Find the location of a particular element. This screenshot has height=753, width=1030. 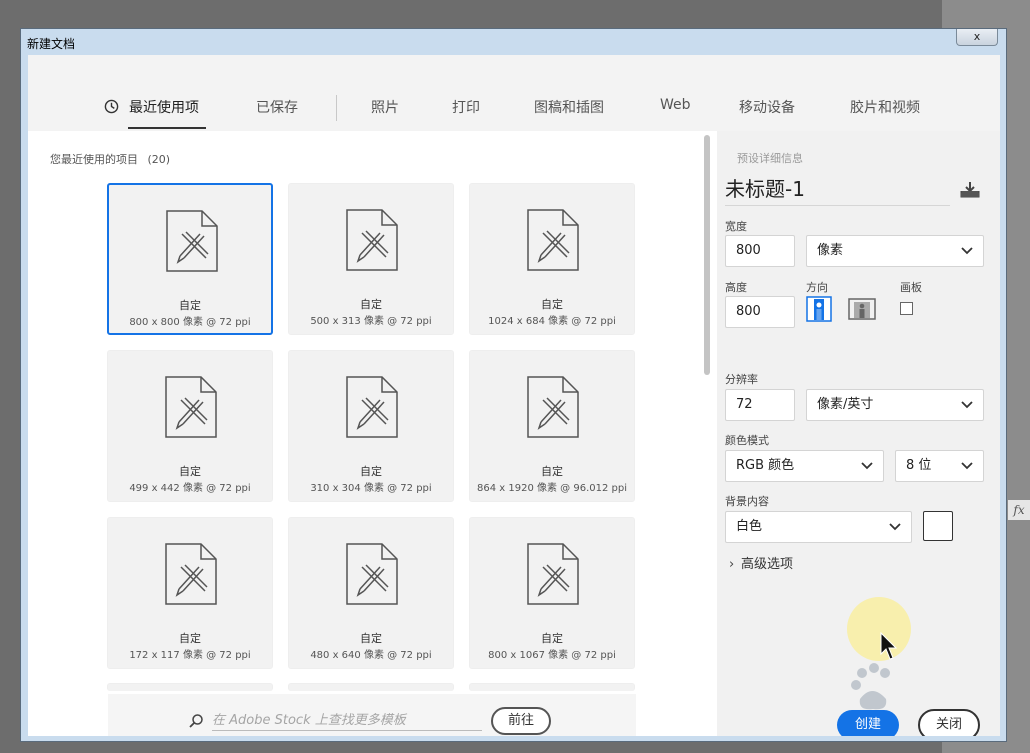

color-mode-value: RGB 颜色 is located at coordinates (765, 465).